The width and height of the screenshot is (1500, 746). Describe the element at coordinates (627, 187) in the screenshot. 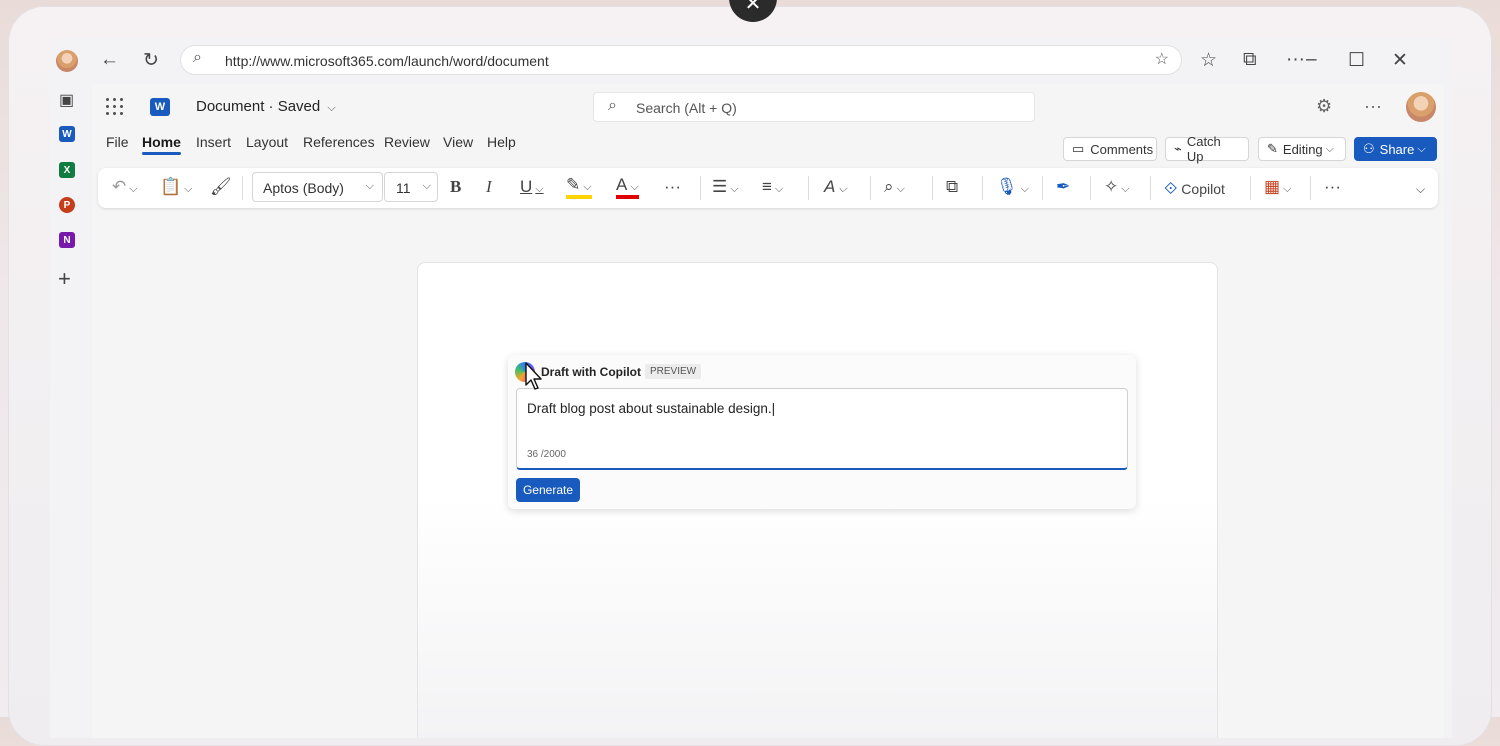

I see `font-color-icon: A ⌵` at that location.